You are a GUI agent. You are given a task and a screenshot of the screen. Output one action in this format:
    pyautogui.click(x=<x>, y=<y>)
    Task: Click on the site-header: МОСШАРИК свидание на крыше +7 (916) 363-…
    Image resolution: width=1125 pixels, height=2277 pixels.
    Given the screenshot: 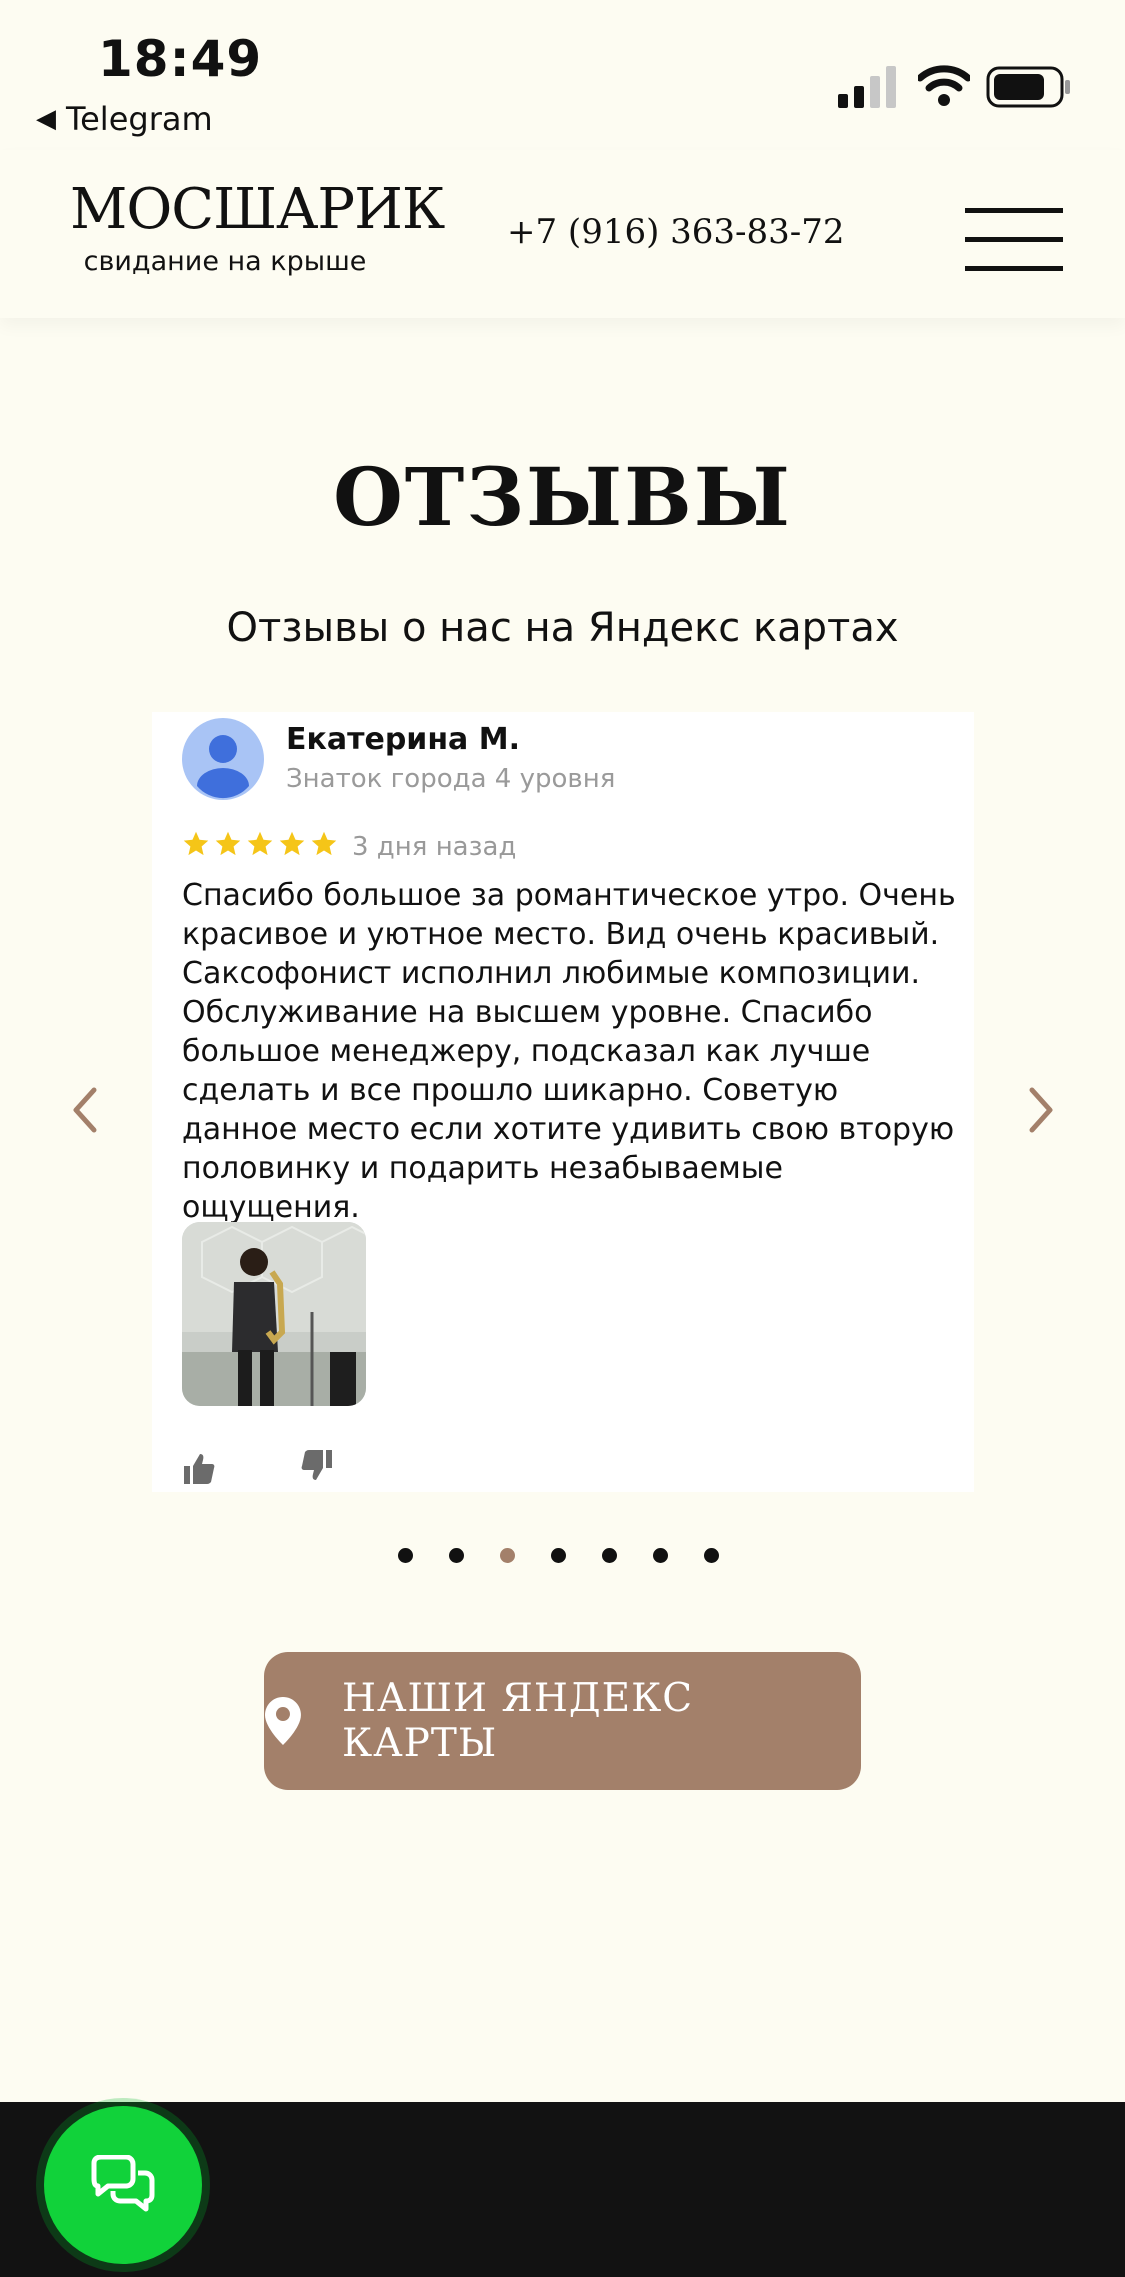 What is the action you would take?
    pyautogui.click(x=562, y=234)
    